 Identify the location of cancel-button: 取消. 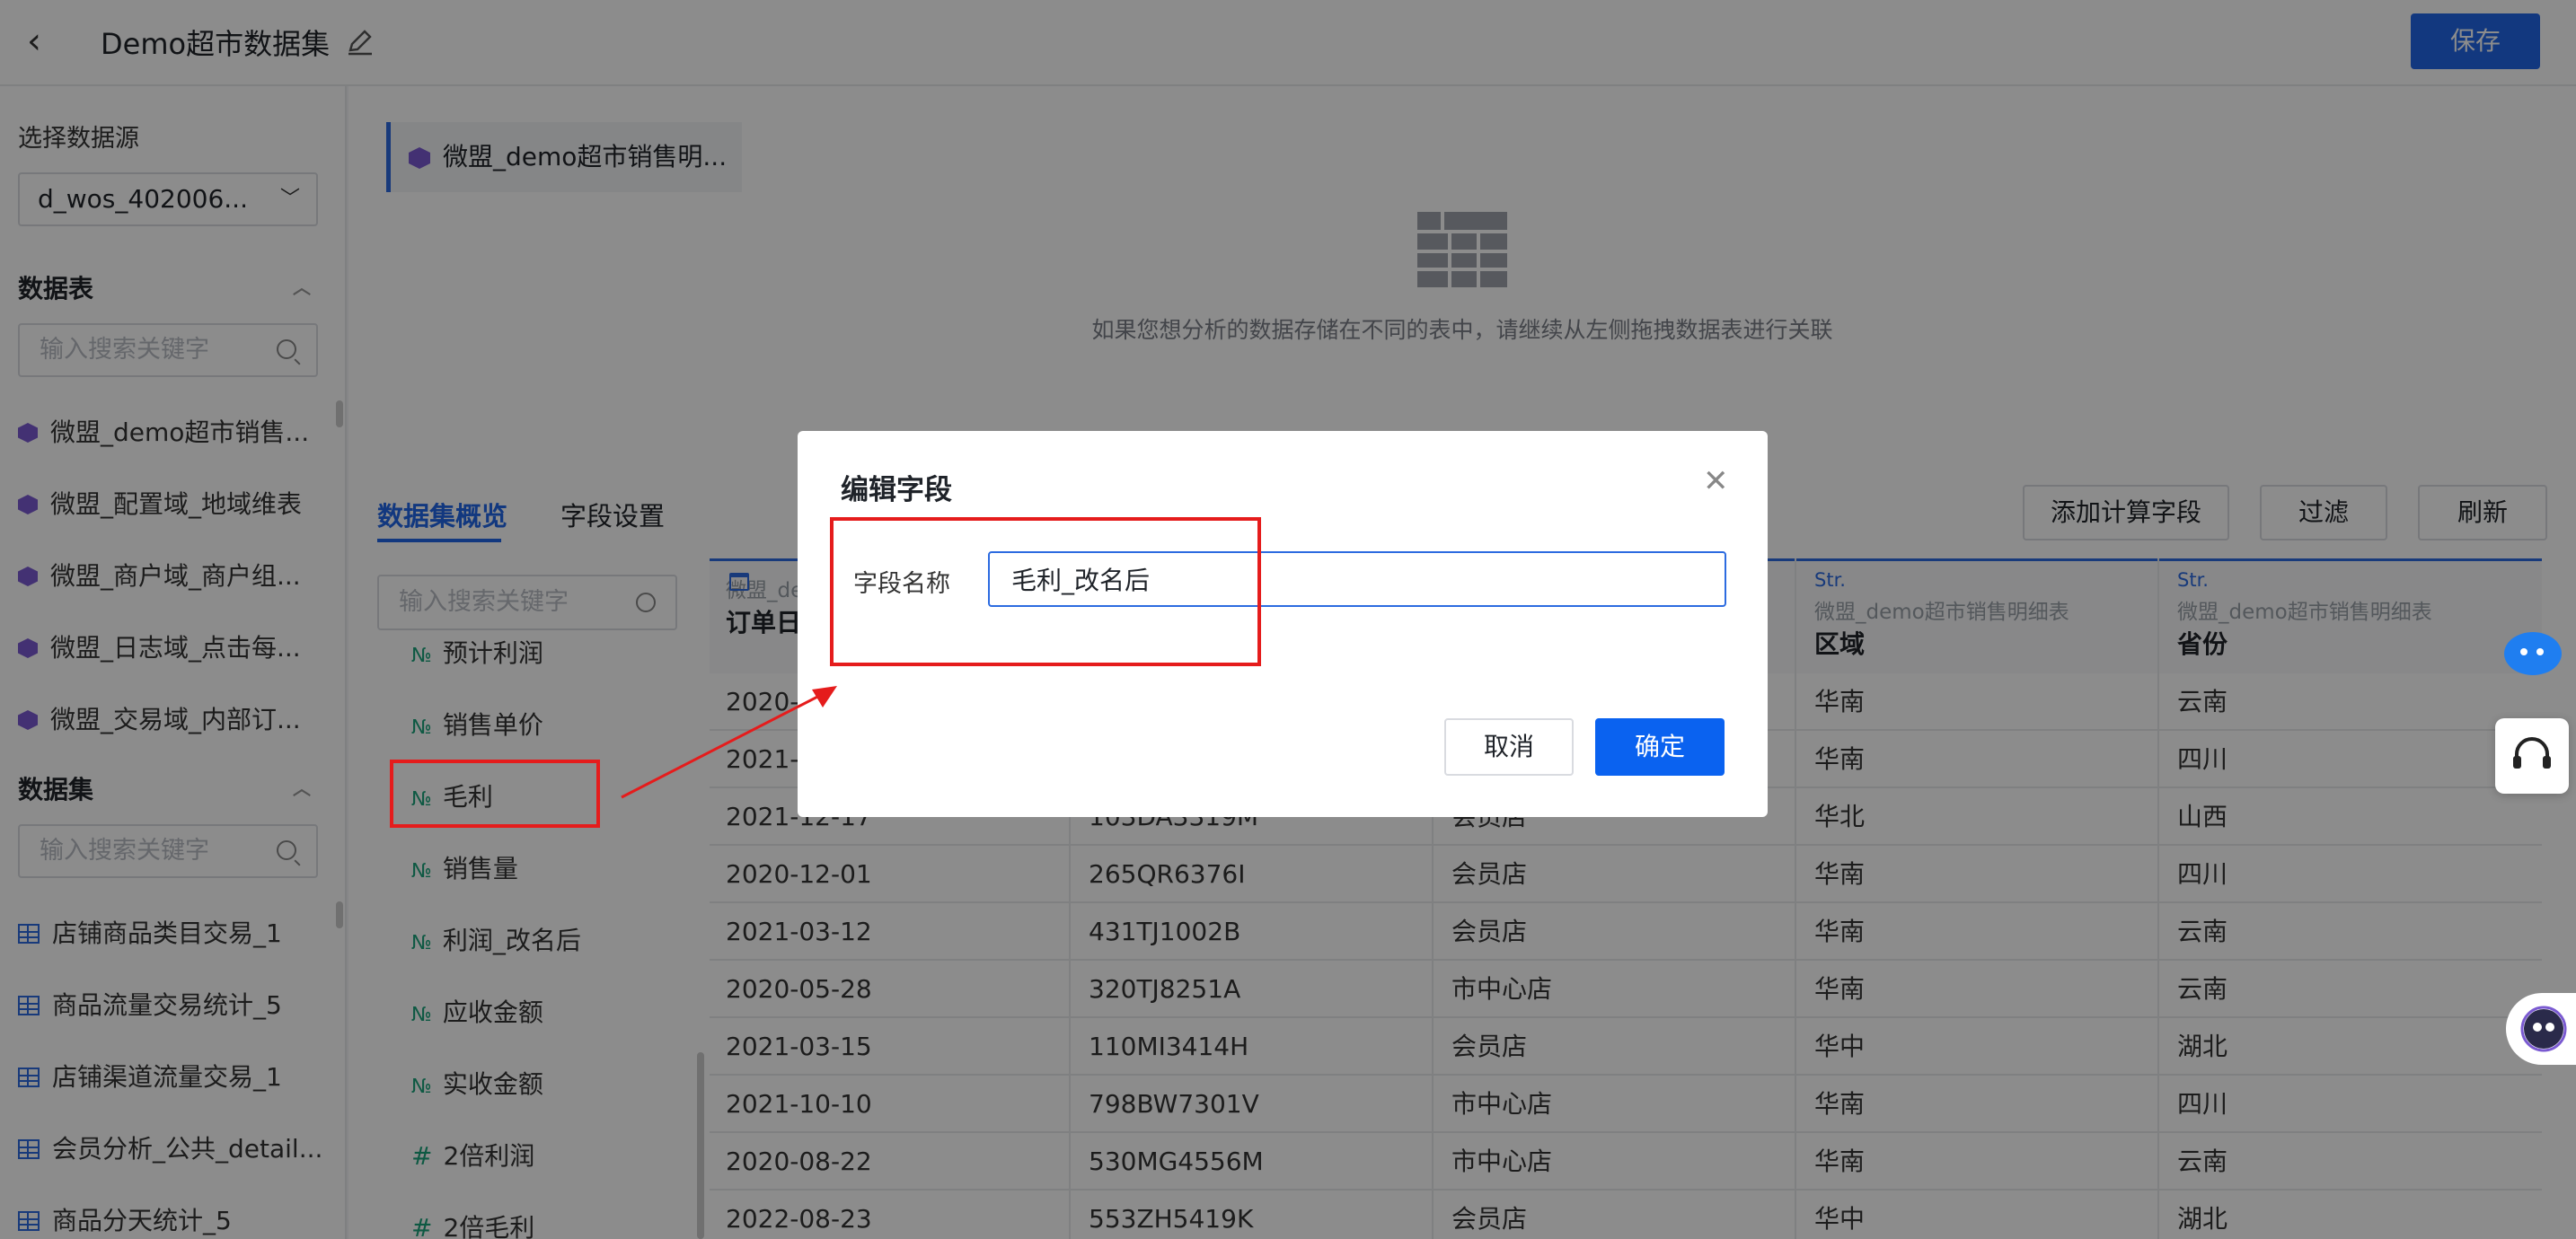
(1509, 747).